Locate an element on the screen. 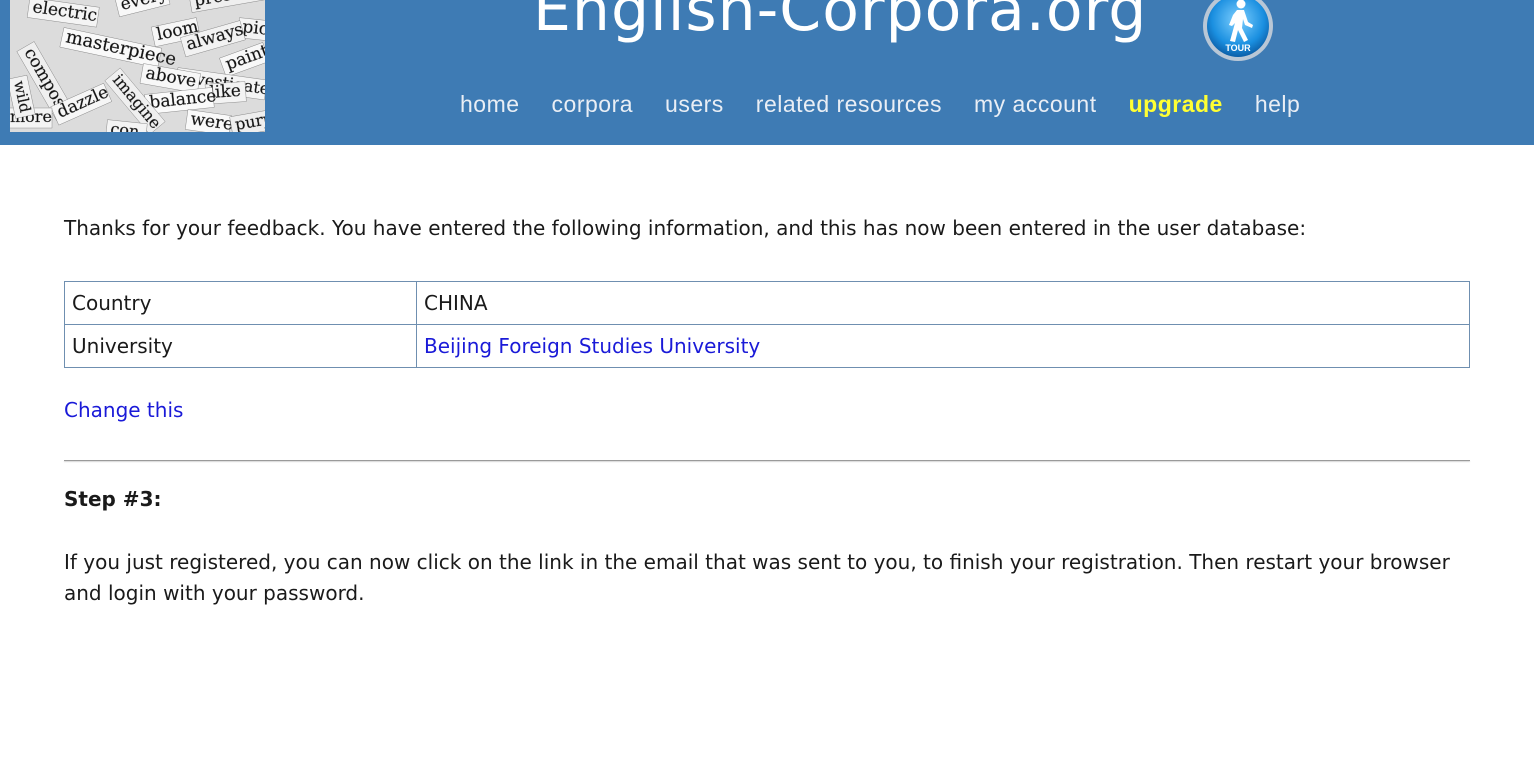  walking-person-icon: TOUR is located at coordinates (1238, 30).